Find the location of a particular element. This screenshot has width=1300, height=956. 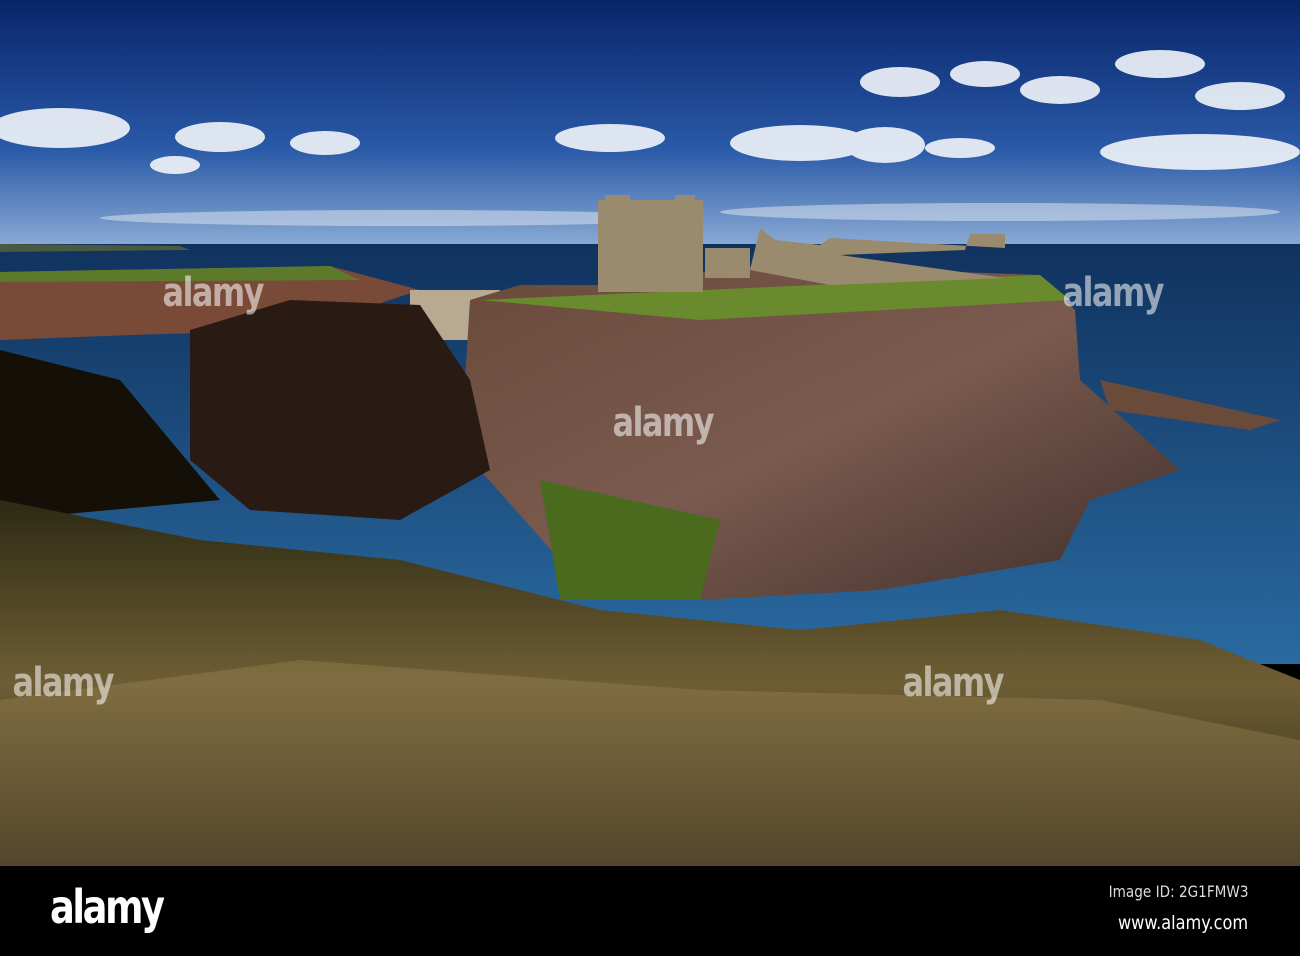

site-url: www.alamy.com is located at coordinates (1182, 923).